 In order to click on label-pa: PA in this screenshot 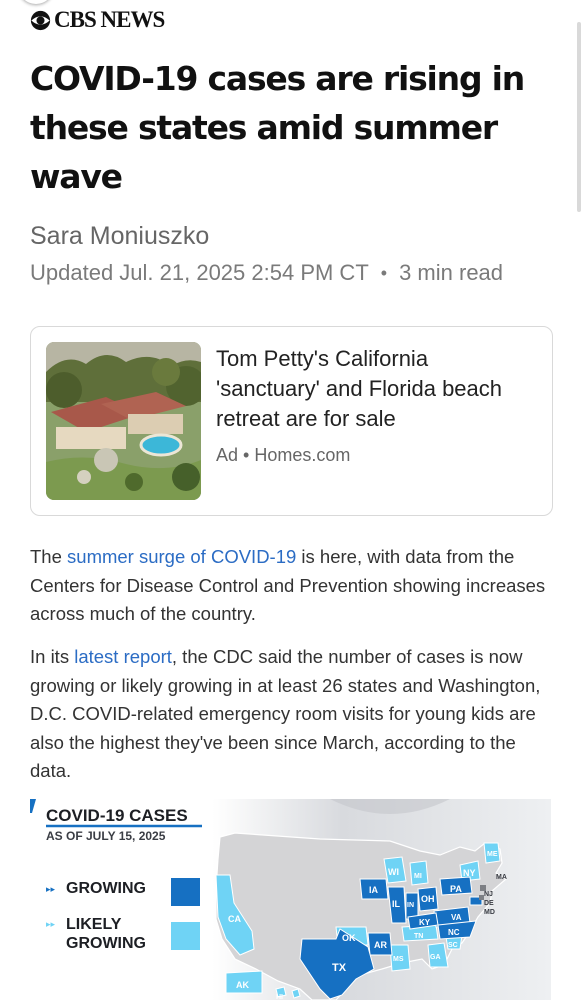, I will do `click(456, 889)`.